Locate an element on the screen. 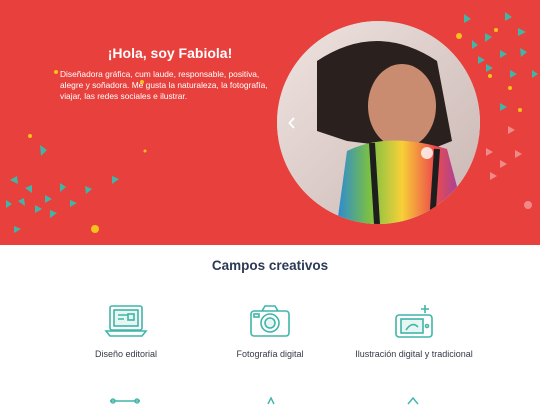  carousel-prev-button is located at coordinates (292, 124).